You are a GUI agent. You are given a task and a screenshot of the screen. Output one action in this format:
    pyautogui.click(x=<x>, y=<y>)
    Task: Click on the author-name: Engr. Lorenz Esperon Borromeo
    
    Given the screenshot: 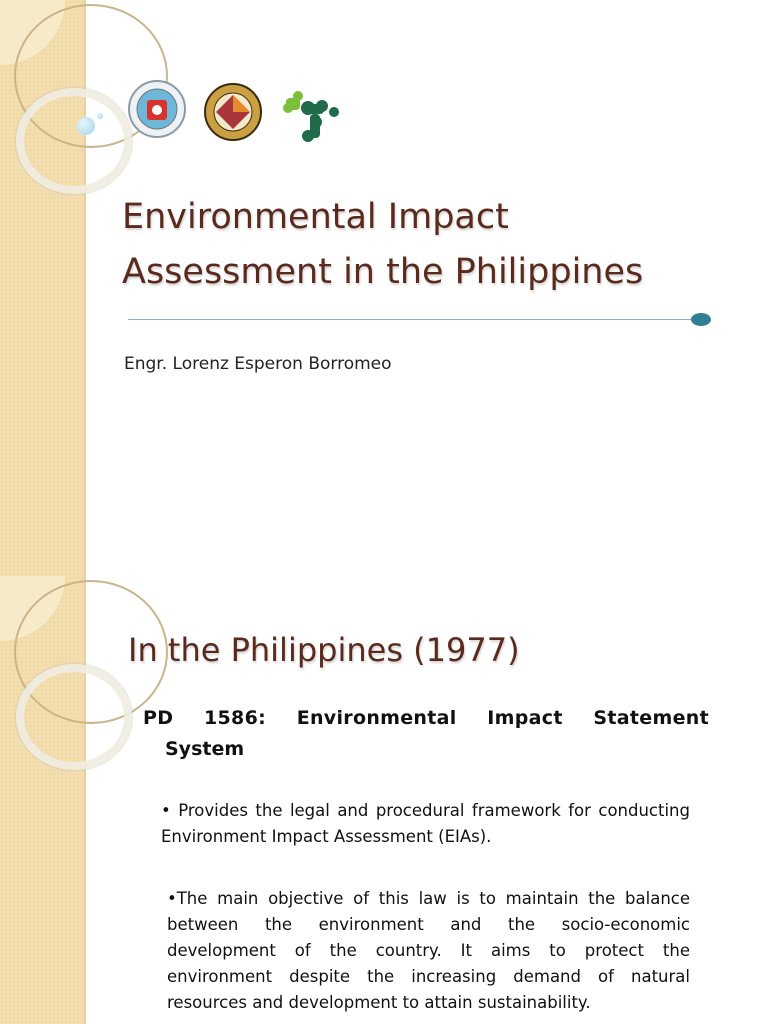 What is the action you would take?
    pyautogui.click(x=258, y=364)
    